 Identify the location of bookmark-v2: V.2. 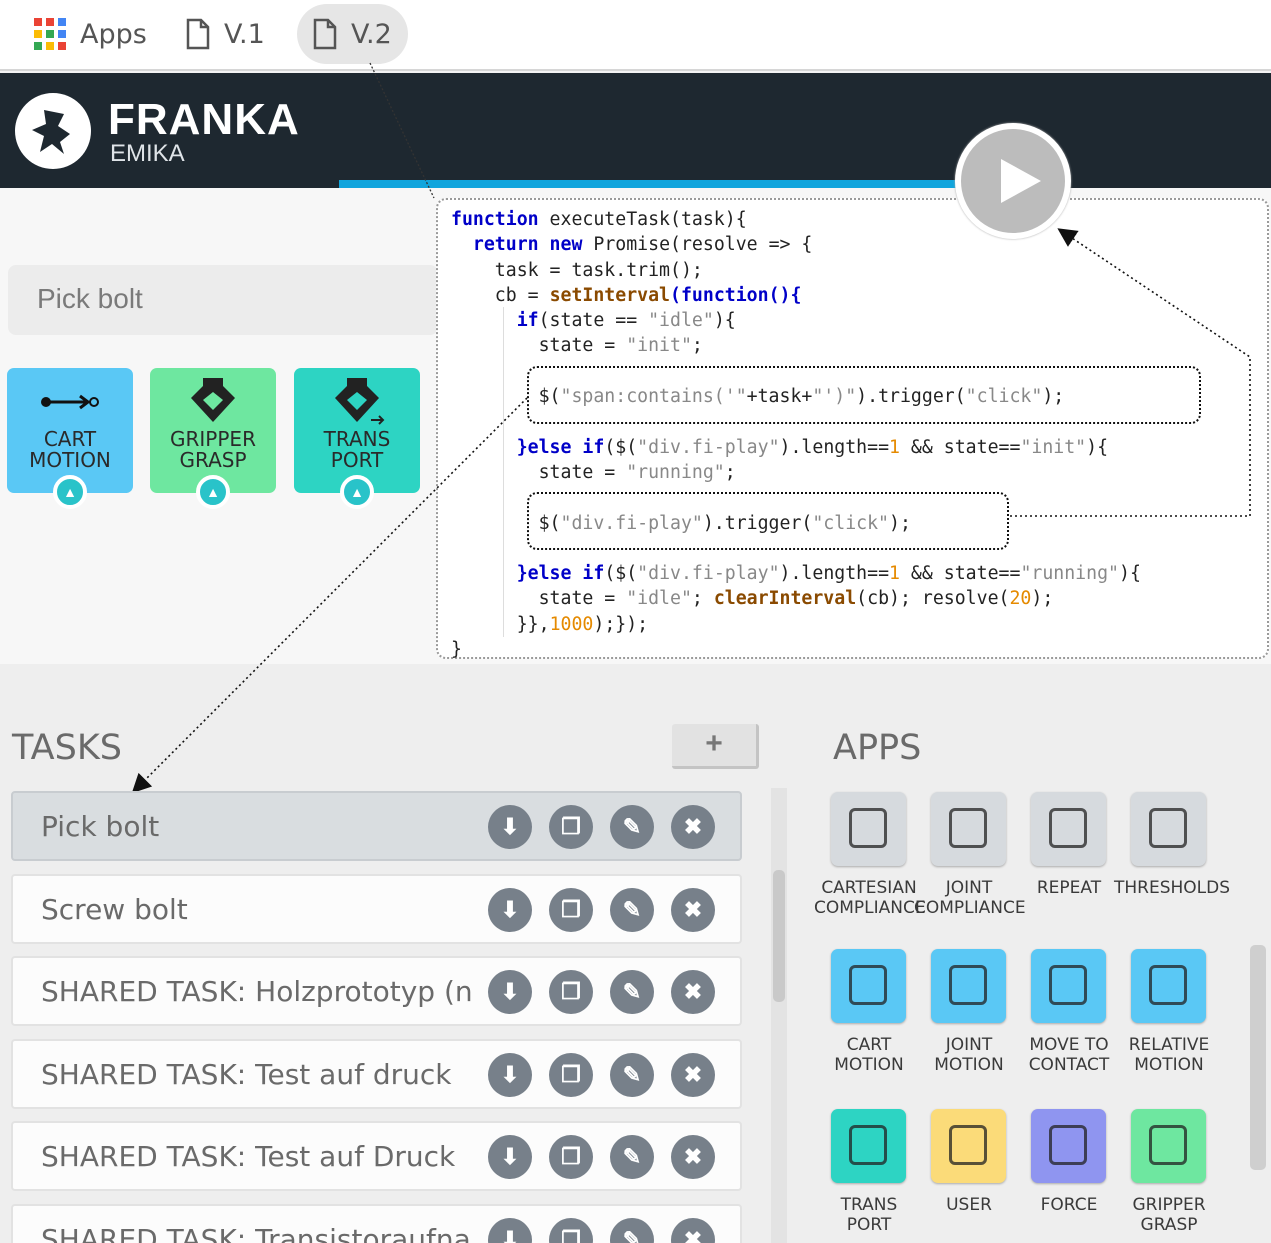
(352, 34).